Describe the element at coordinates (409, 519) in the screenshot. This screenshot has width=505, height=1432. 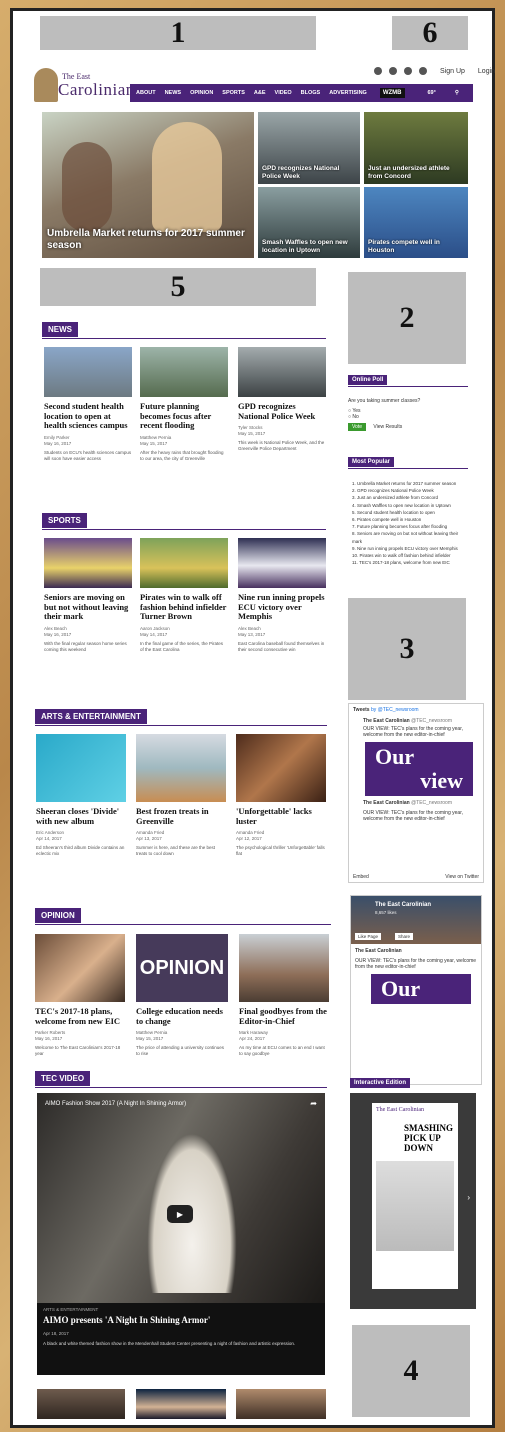
I see `popular-item: 6. Pirates compete well in Houston` at that location.